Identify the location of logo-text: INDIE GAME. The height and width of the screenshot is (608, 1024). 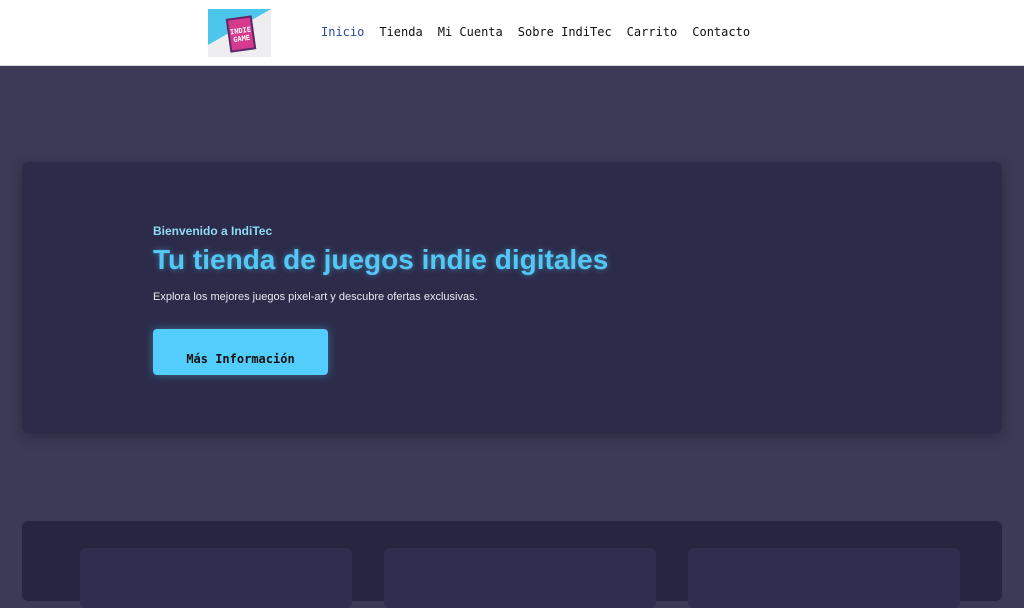
(241, 34).